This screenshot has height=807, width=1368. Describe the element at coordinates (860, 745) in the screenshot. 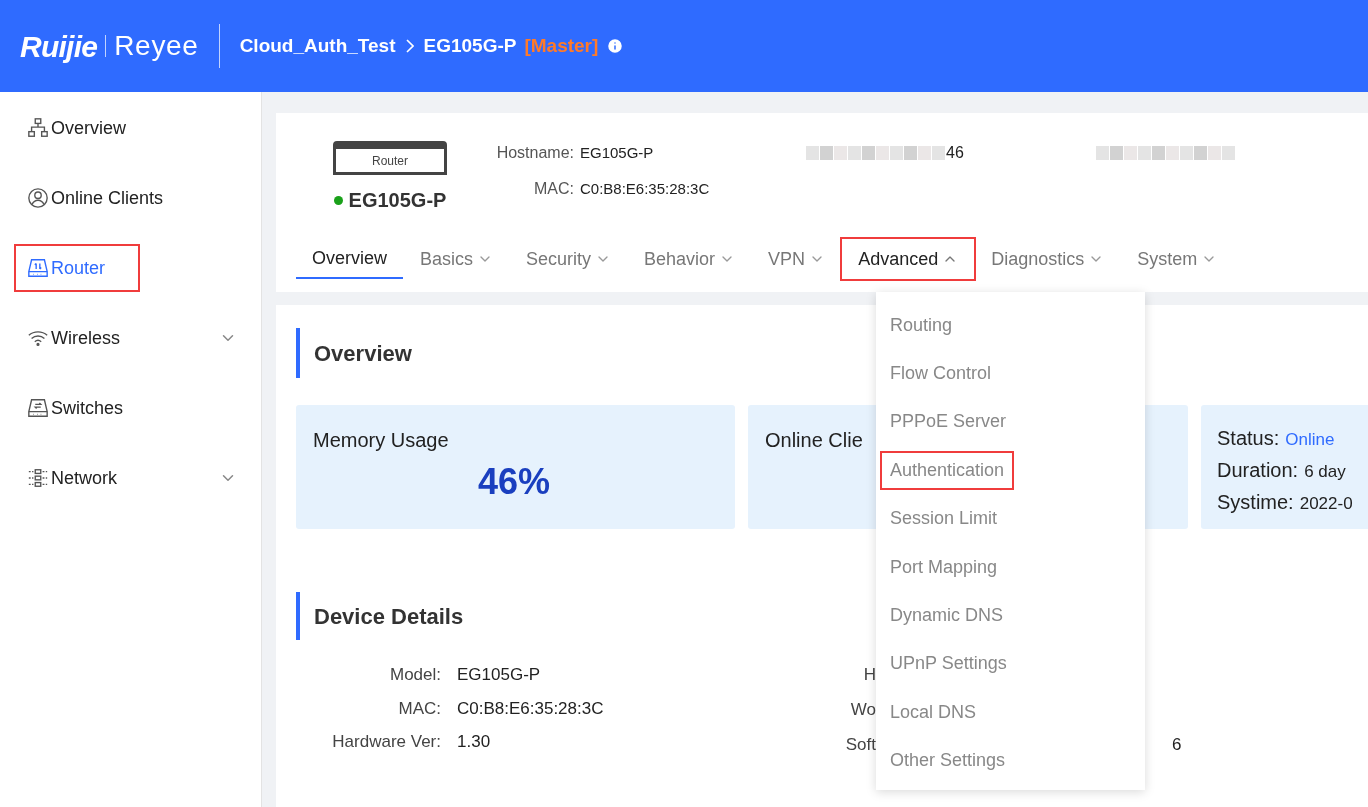

I see `detail-label: Soft` at that location.